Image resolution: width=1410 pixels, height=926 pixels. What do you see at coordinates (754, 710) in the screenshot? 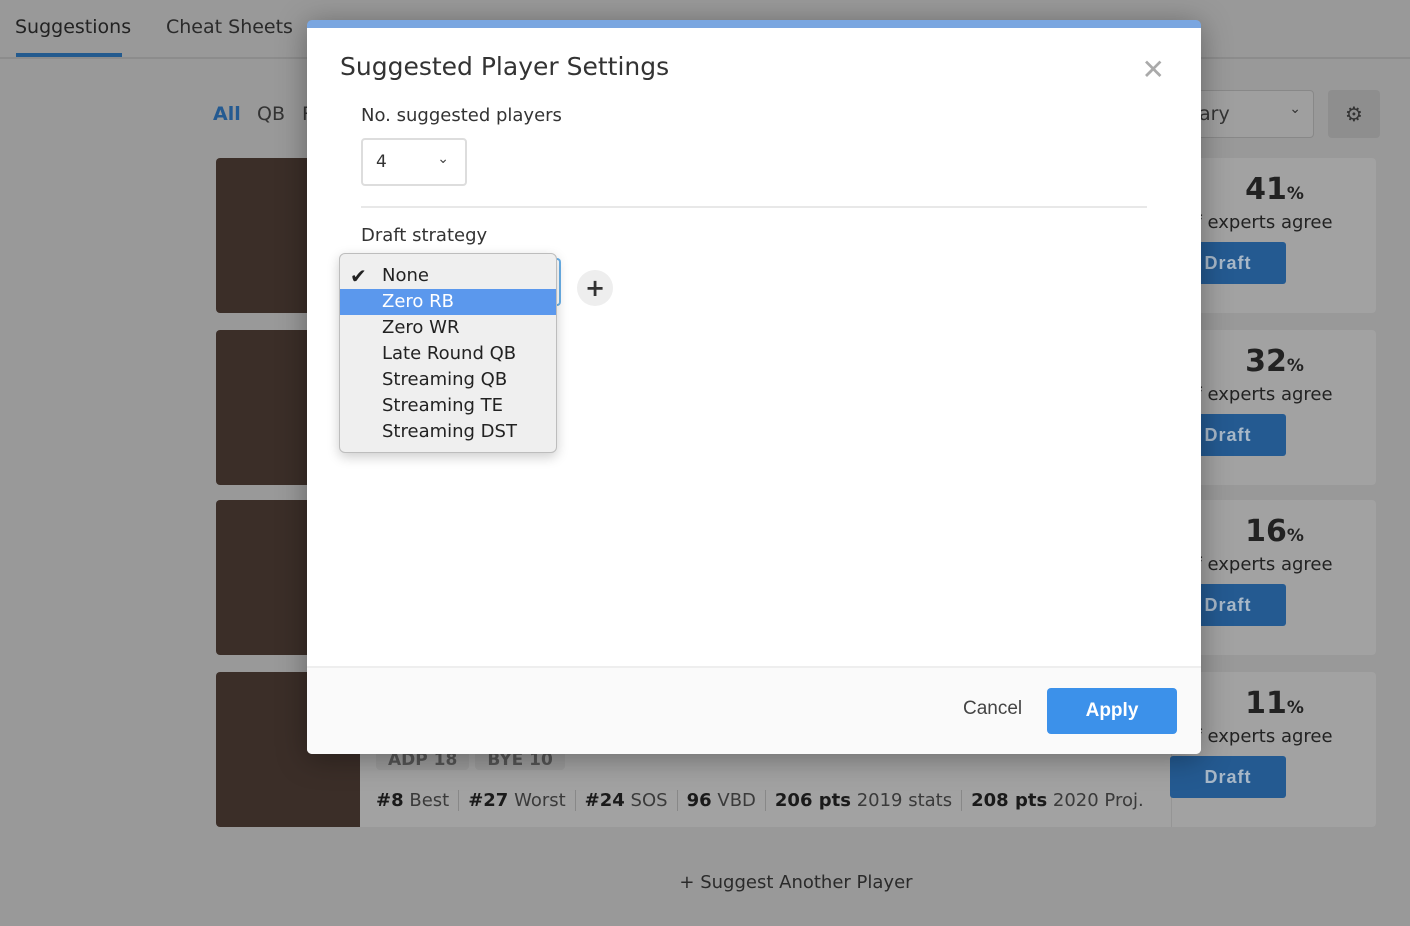
I see `modal-footer: Cancel Apply` at bounding box center [754, 710].